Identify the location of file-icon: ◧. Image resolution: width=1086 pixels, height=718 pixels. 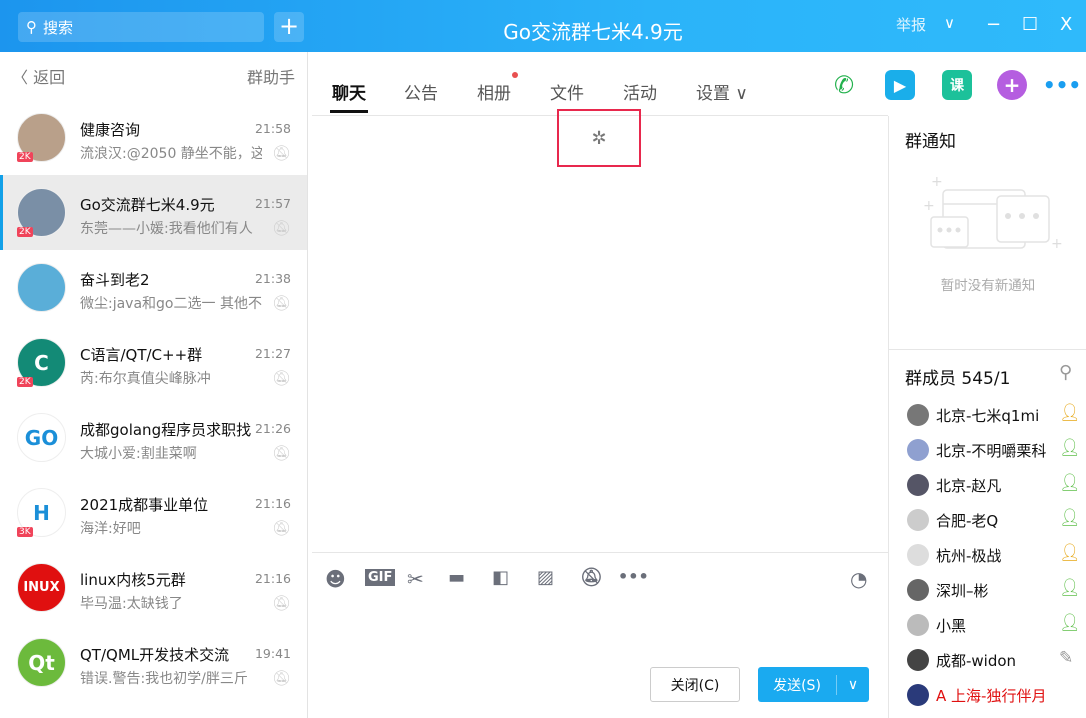
(500, 577).